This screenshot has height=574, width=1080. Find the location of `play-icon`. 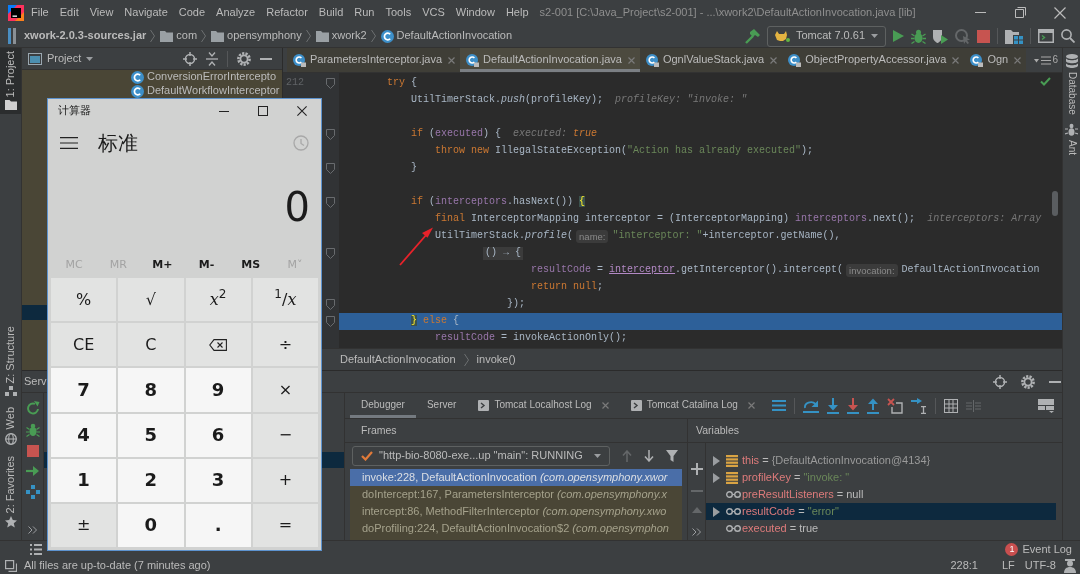

play-icon is located at coordinates (898, 36).